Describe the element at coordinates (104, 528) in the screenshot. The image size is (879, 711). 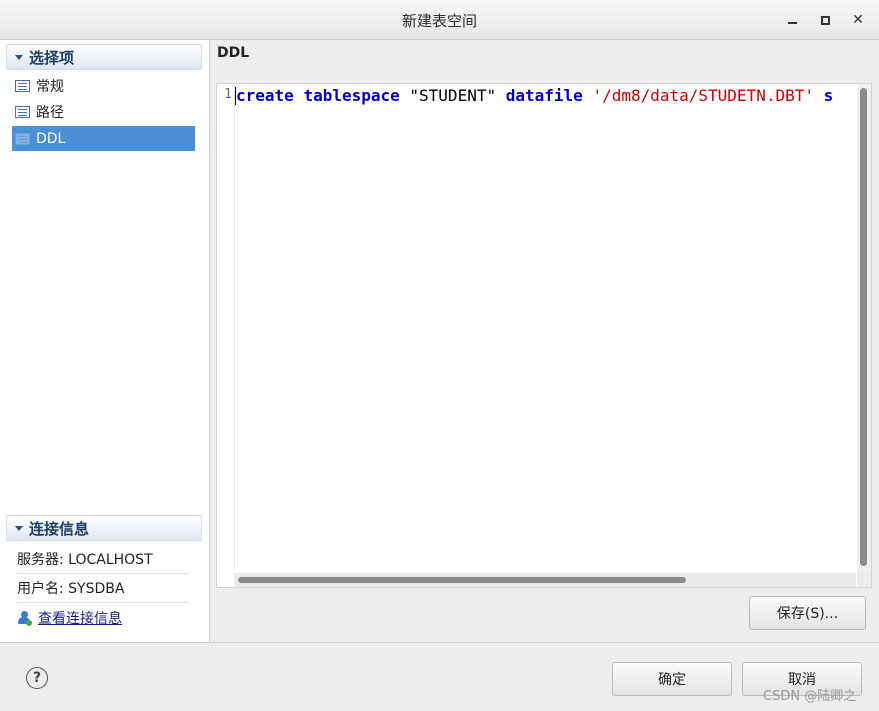
I see `connection-section-header: 连接信息` at that location.